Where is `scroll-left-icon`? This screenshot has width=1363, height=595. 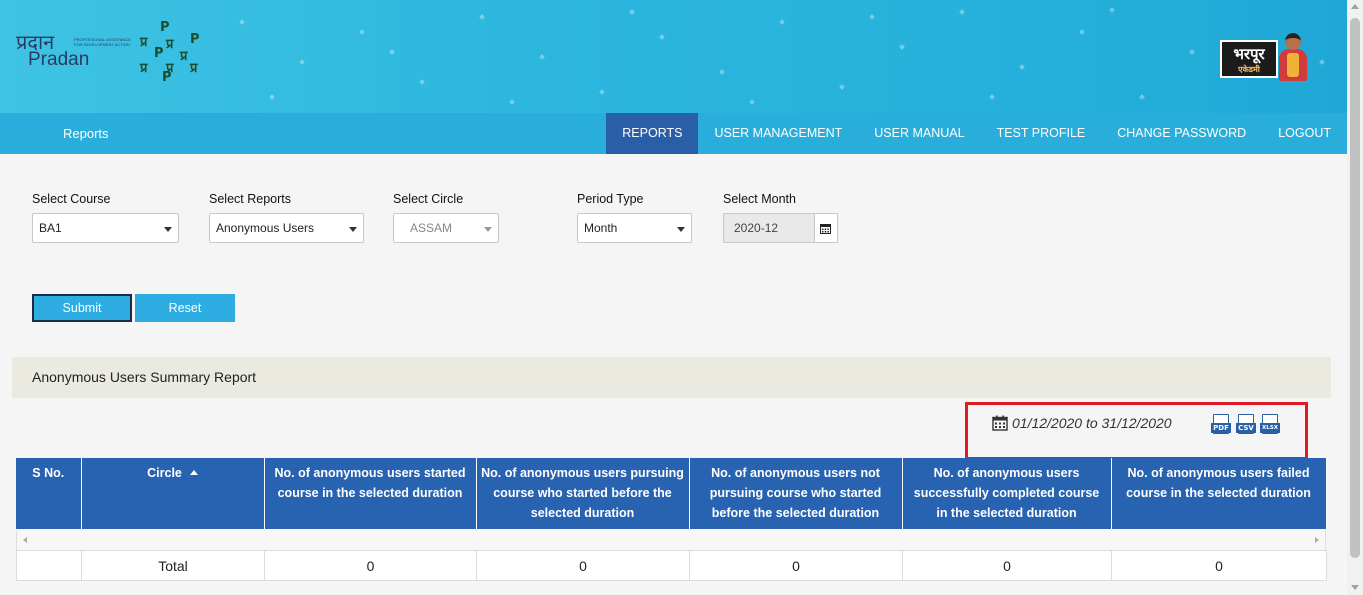 scroll-left-icon is located at coordinates (25, 540).